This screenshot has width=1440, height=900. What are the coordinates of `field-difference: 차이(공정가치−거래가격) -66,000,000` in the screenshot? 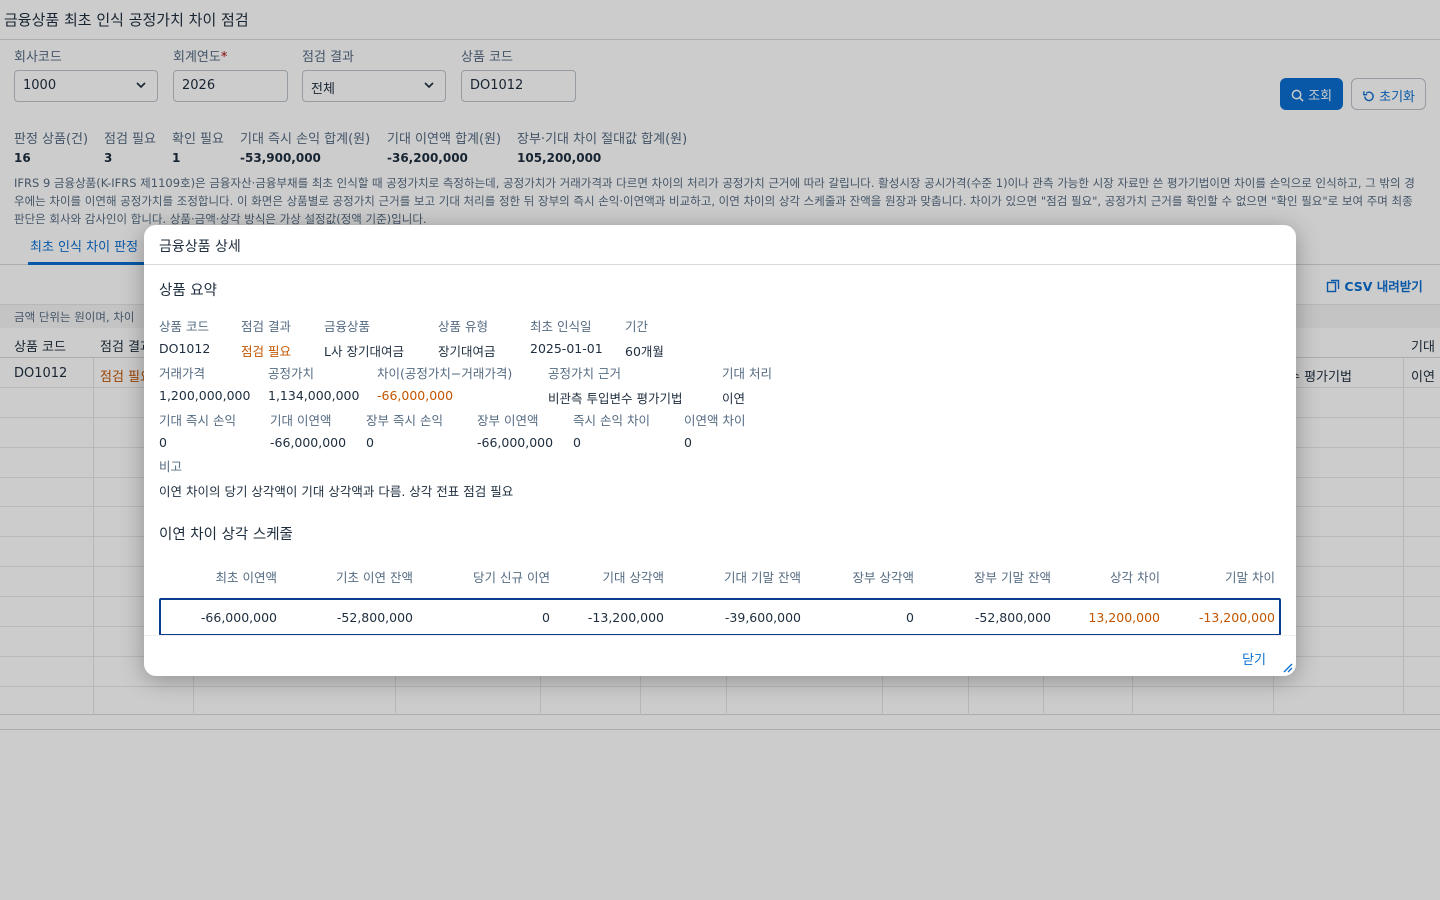 It's located at (444, 383).